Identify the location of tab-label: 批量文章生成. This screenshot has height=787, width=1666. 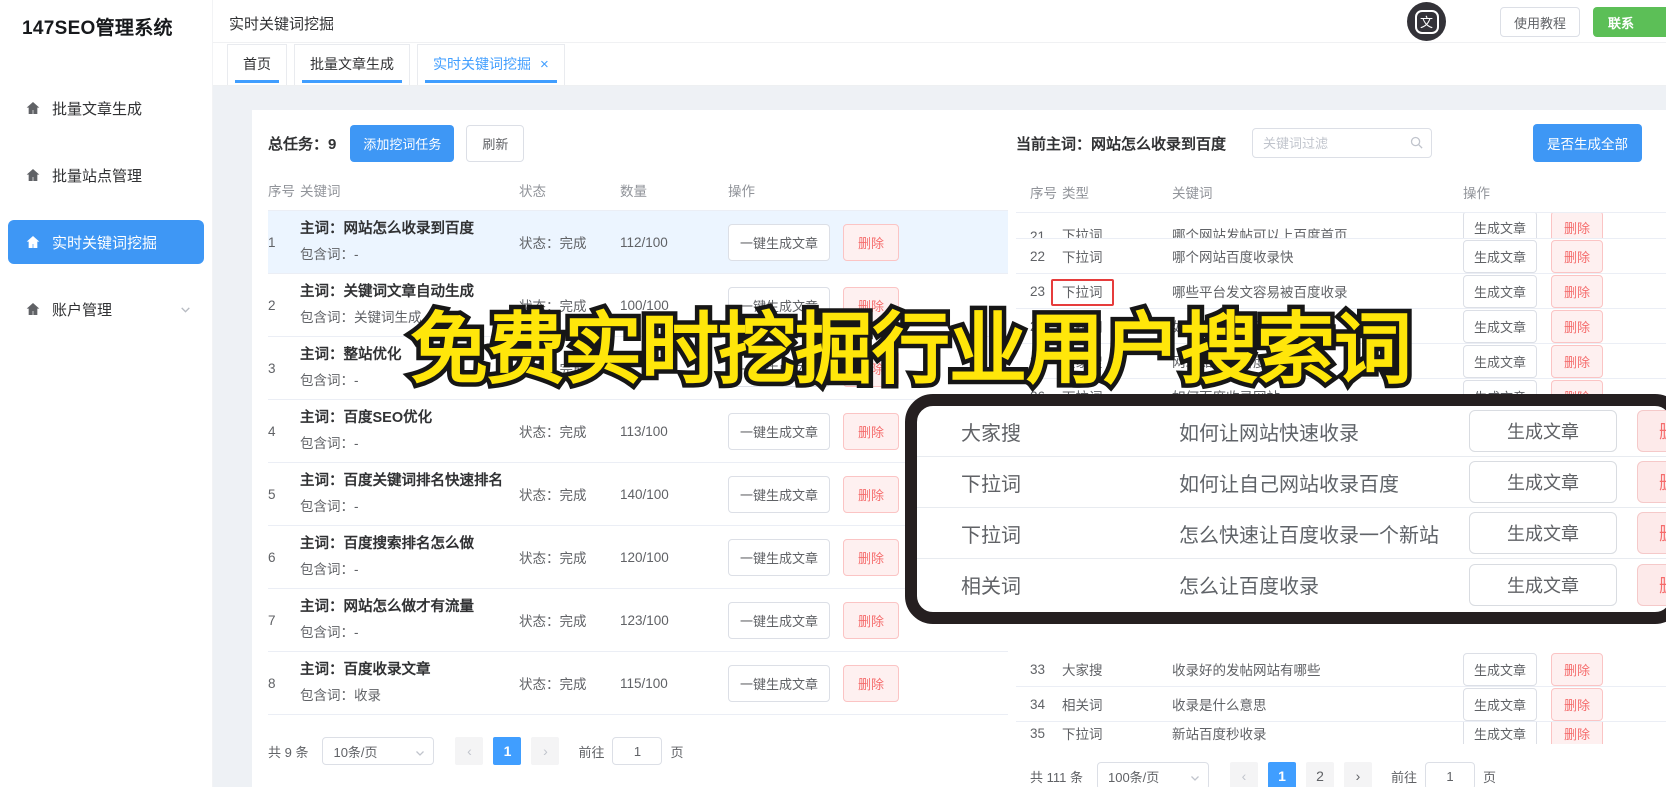
(352, 64).